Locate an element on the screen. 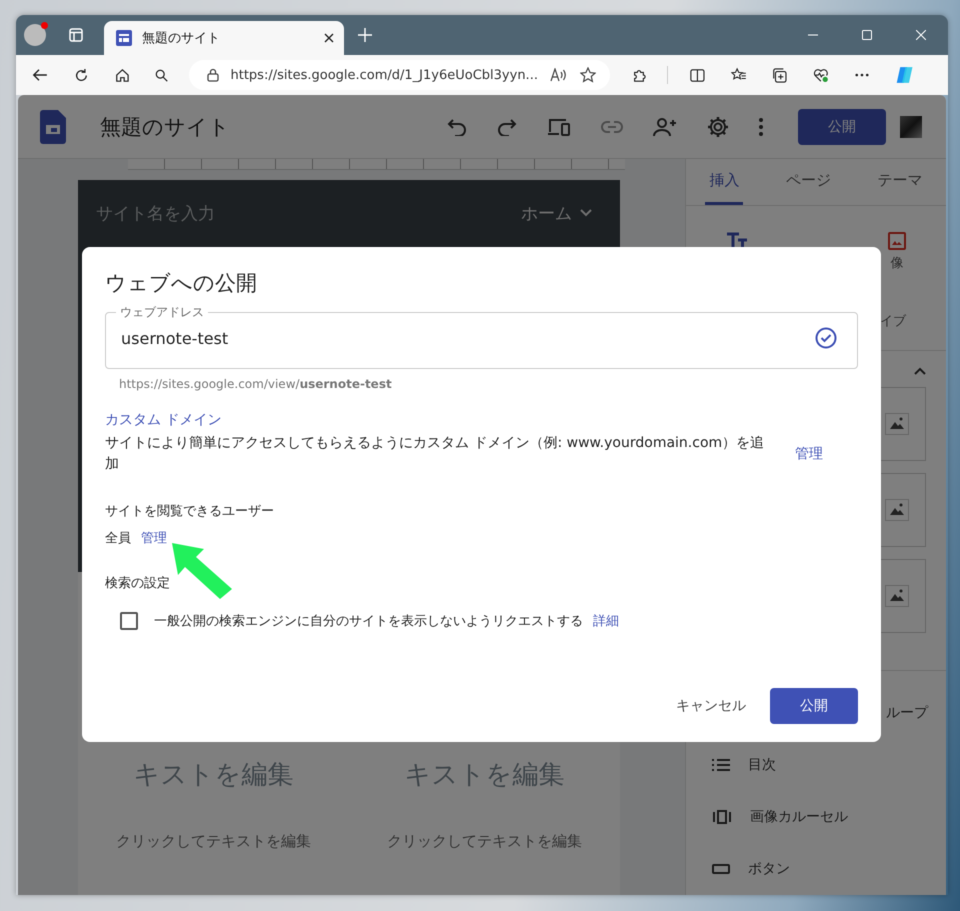  dialog-title: ウェブへの公開 is located at coordinates (181, 283).